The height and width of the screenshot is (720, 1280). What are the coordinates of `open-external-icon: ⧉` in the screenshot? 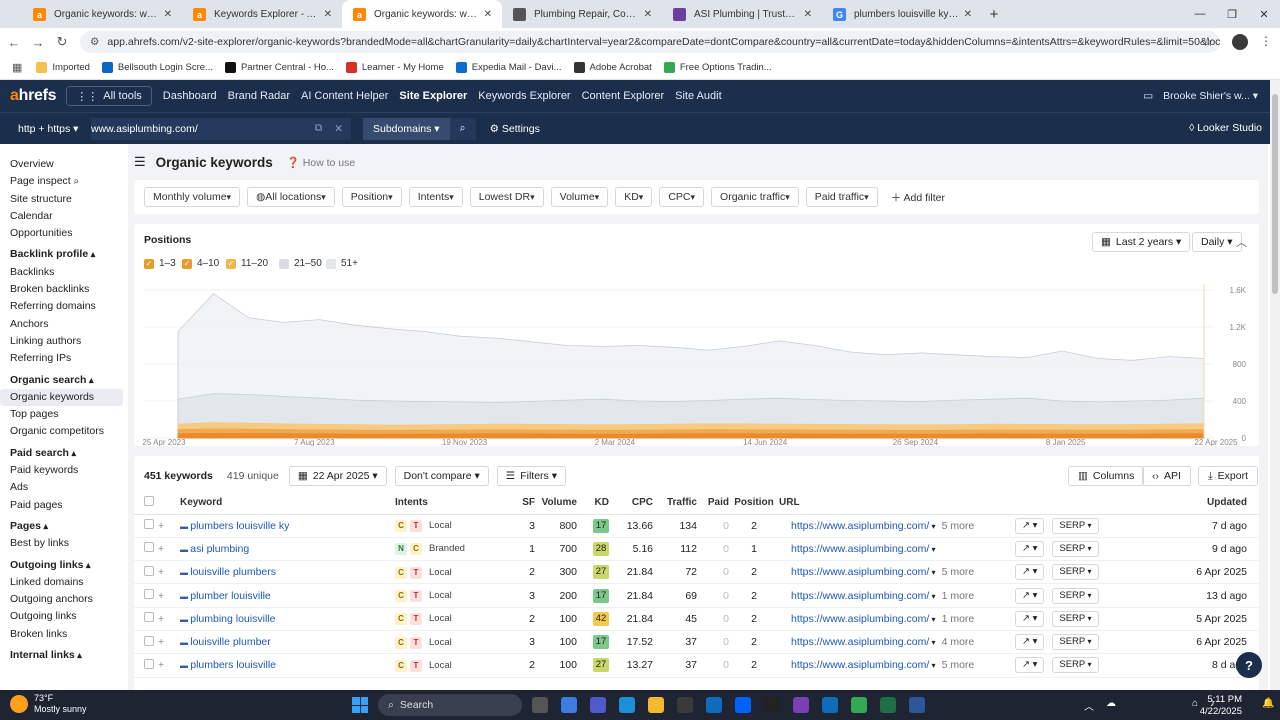 It's located at (319, 128).